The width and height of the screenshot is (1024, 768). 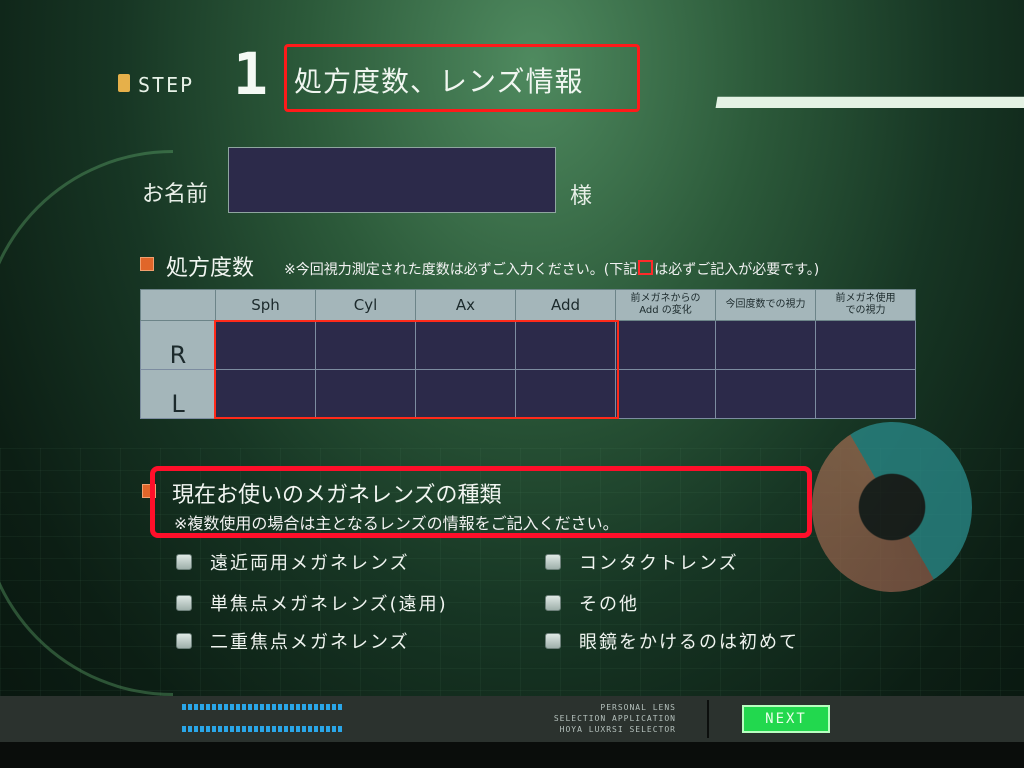 I want to click on cell-r-current-vision, so click(x=765, y=345).